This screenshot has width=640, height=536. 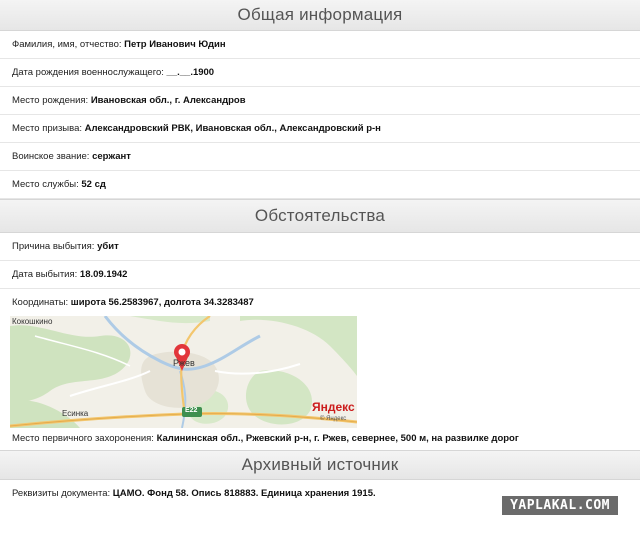 I want to click on info-row-rank: Воинское звание: сержант, so click(x=320, y=157).